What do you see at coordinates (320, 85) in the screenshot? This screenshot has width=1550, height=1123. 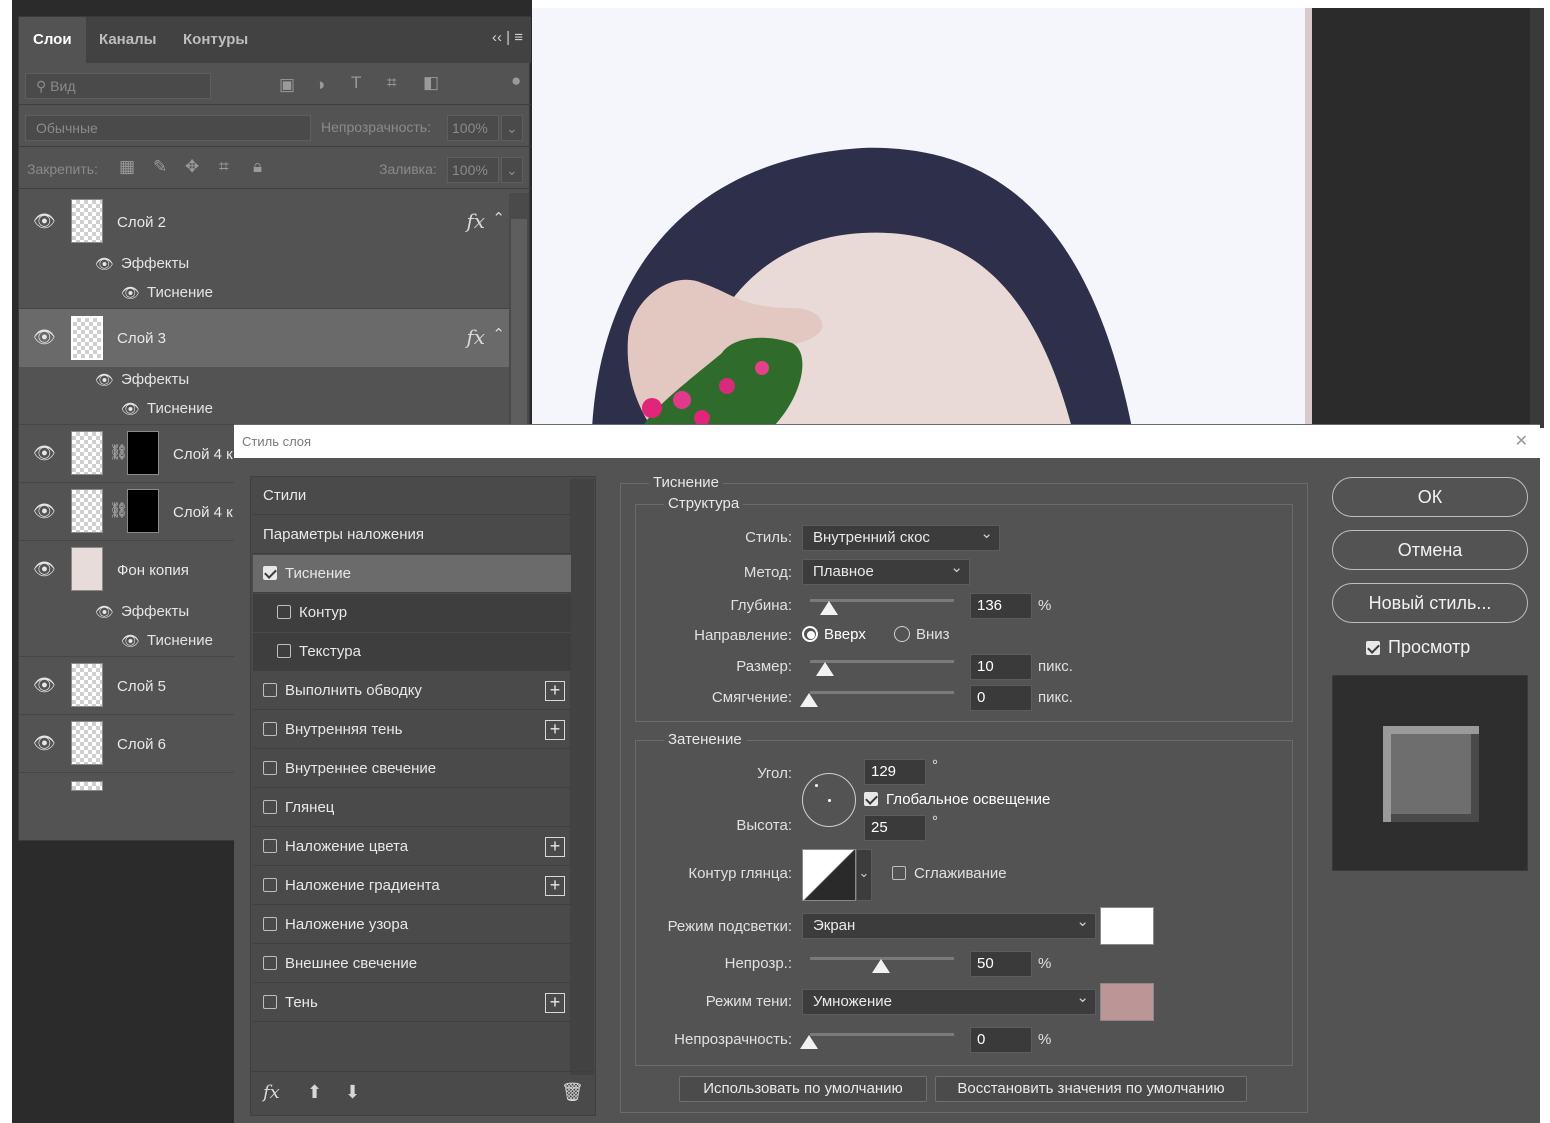 I see `adjustment-filter-icon: ◑` at bounding box center [320, 85].